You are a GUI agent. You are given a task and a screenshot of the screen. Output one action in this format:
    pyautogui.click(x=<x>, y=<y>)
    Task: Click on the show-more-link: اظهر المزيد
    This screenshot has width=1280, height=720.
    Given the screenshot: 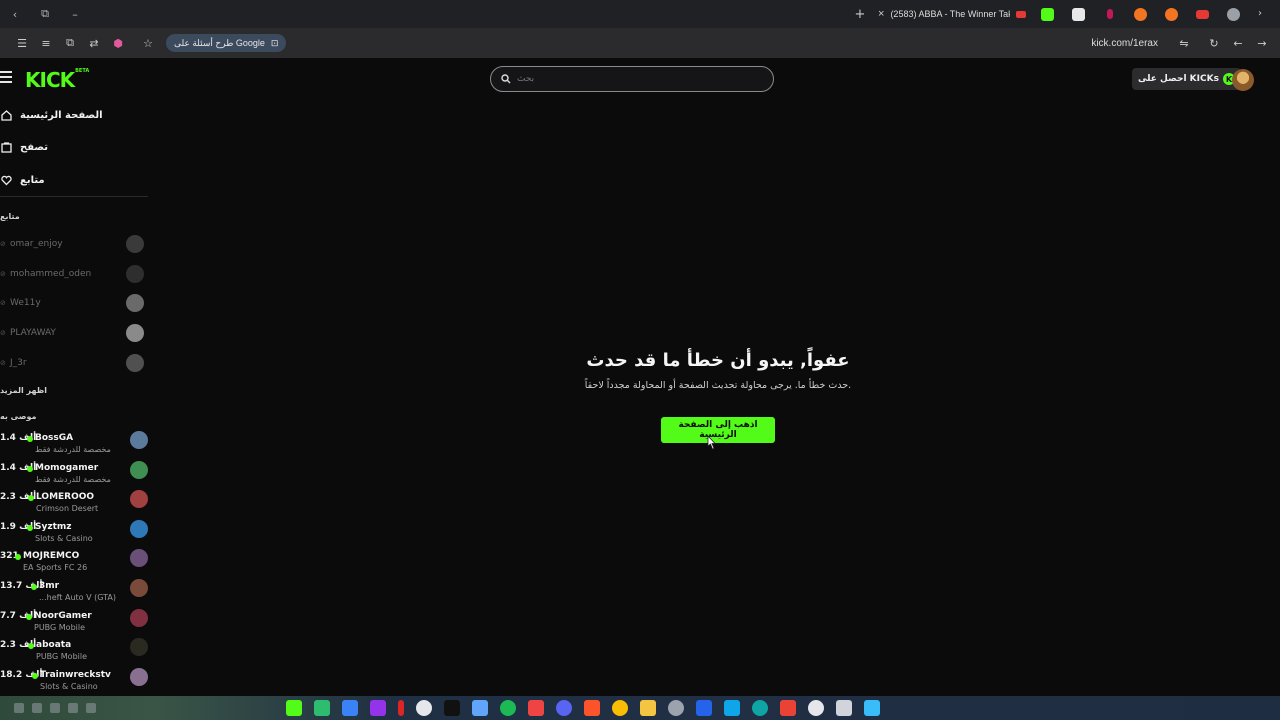 What is the action you would take?
    pyautogui.click(x=23, y=390)
    